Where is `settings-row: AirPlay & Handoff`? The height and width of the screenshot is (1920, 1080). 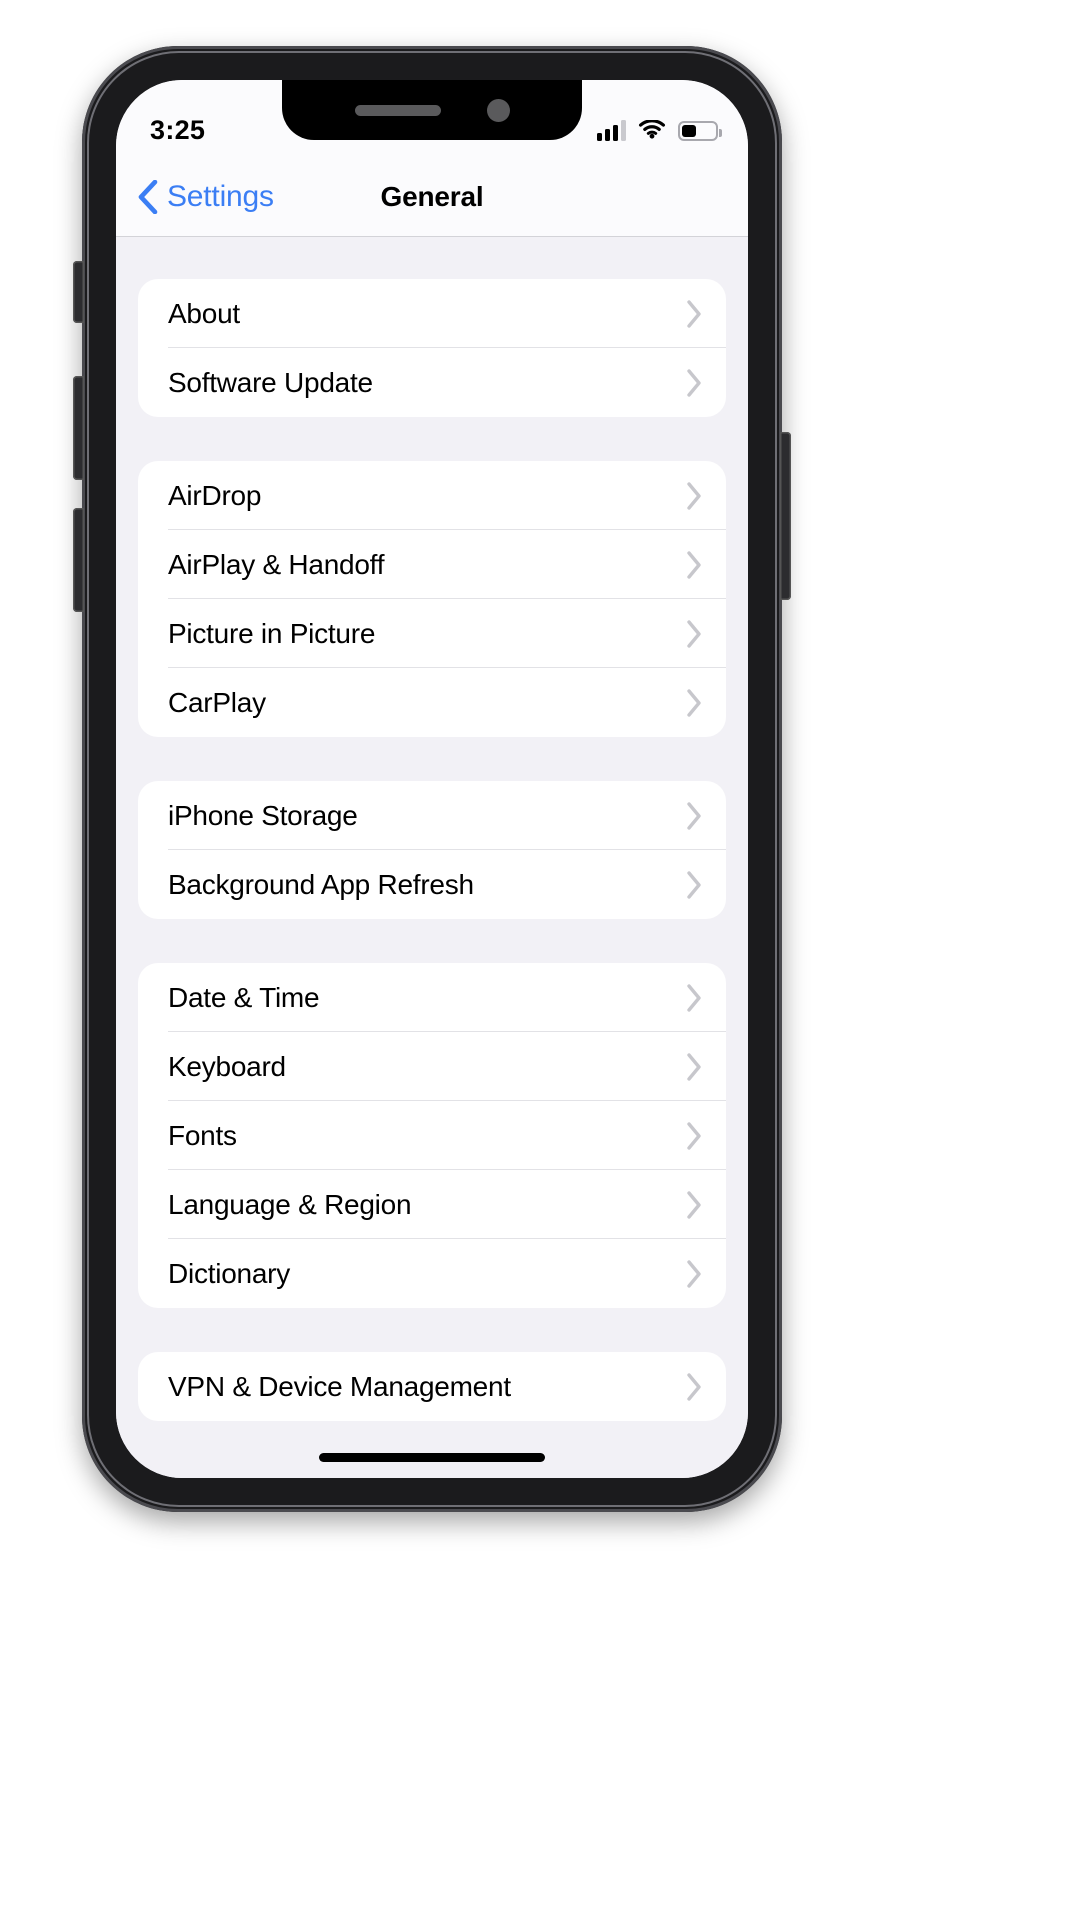 settings-row: AirPlay & Handoff is located at coordinates (432, 564).